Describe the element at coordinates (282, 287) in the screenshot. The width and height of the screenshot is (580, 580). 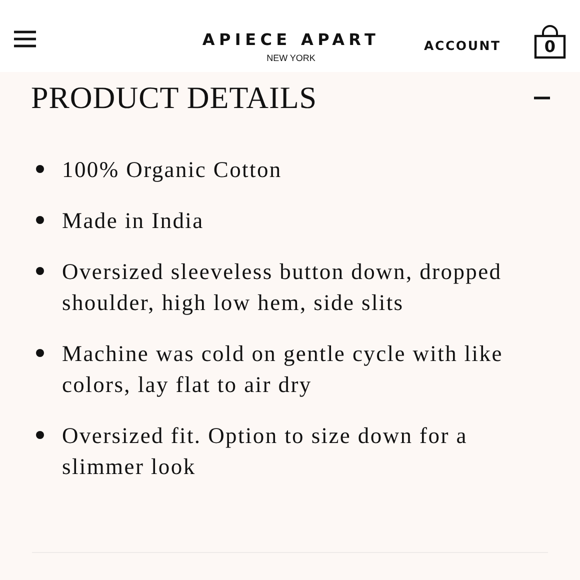
I see `detail-text: Oversized sleeveless button down, dropped shoulder, high low hem, side slits` at that location.